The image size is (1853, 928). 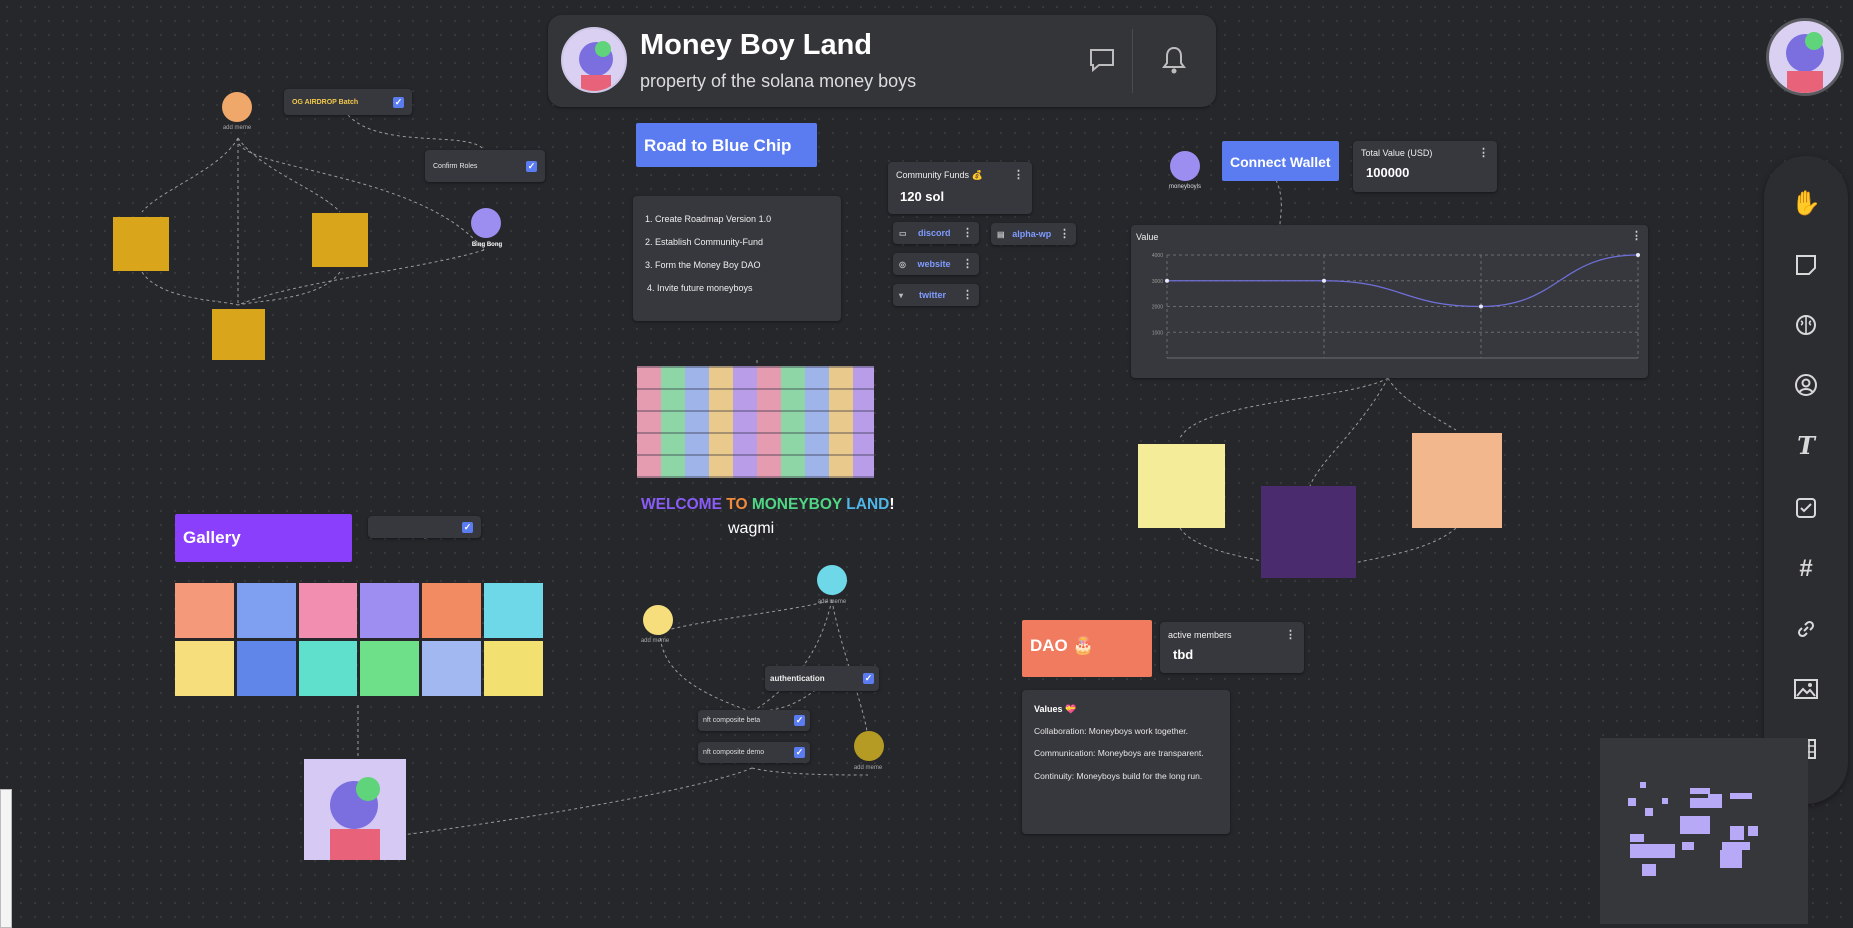 What do you see at coordinates (939, 175) in the screenshot?
I see `community-funds-label: Community Funds 💰` at bounding box center [939, 175].